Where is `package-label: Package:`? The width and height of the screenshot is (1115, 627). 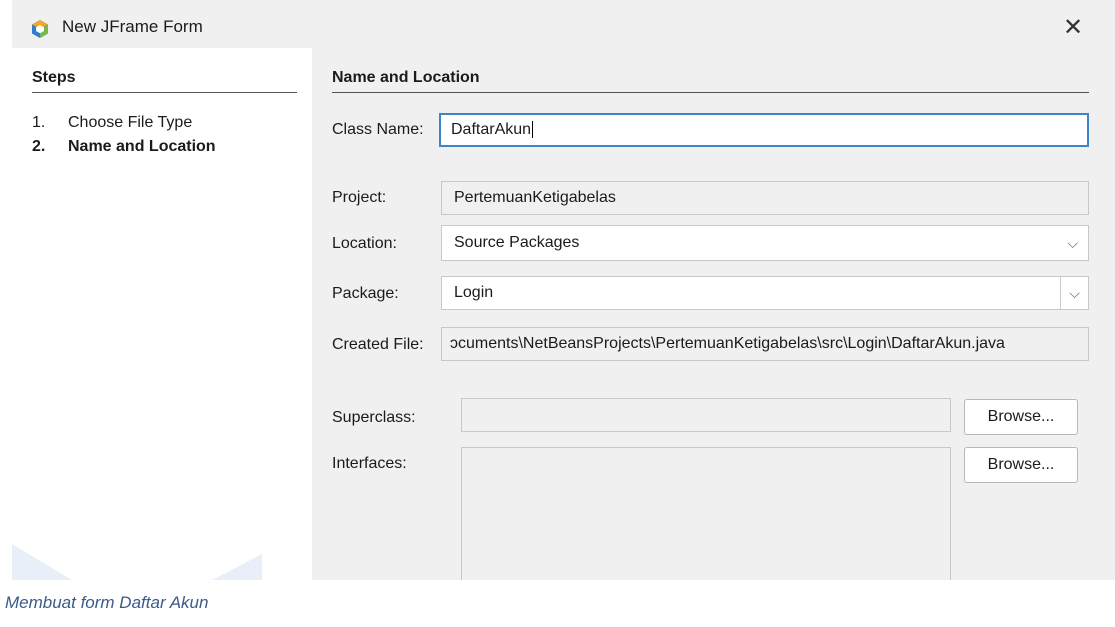 package-label: Package: is located at coordinates (365, 293).